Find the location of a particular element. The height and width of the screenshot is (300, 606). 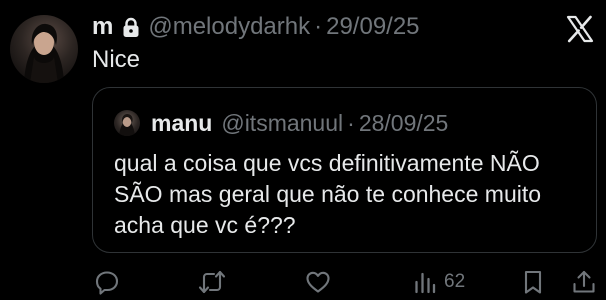

quote-author-name: manu is located at coordinates (181, 123).